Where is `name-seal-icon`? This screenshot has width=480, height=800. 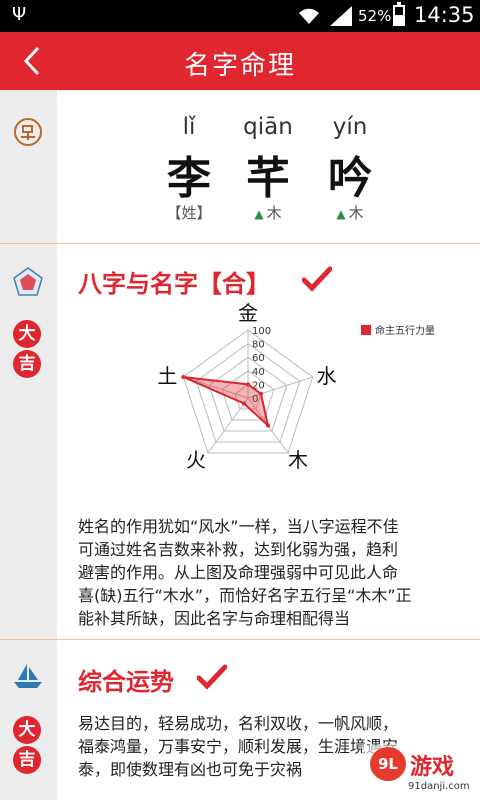 name-seal-icon is located at coordinates (28, 132).